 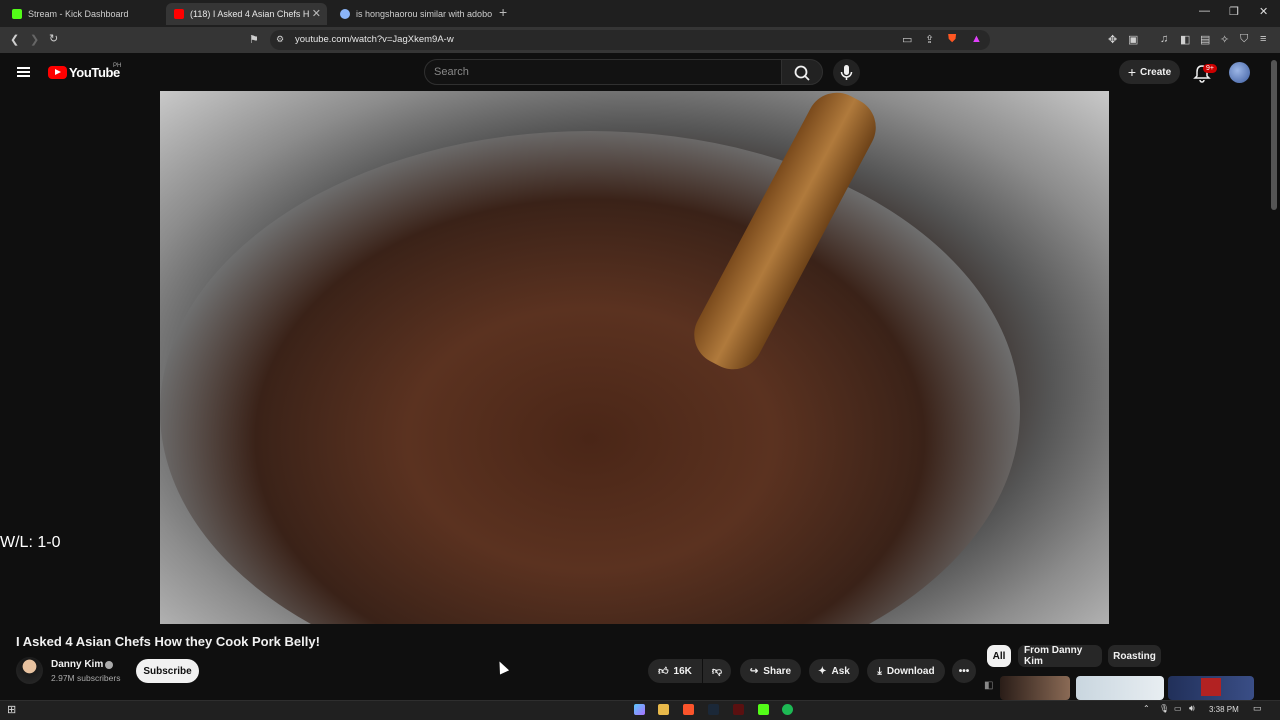 I want to click on tab-google-search: is hongshaorou similar with adobo -, so click(x=412, y=14).